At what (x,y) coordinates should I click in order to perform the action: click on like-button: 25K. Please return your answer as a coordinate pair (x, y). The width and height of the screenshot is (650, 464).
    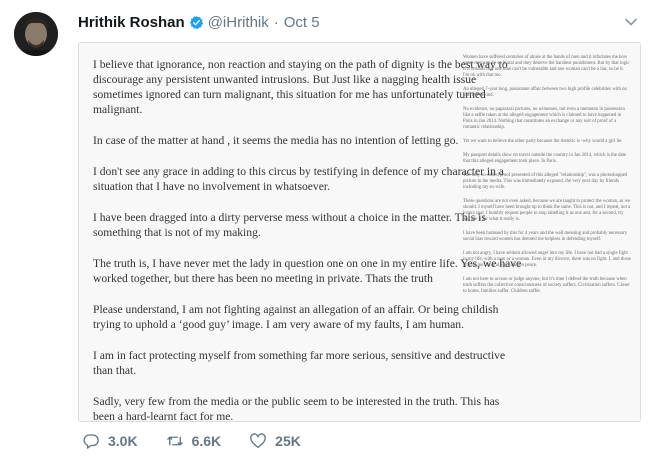
    Looking at the image, I should click on (275, 441).